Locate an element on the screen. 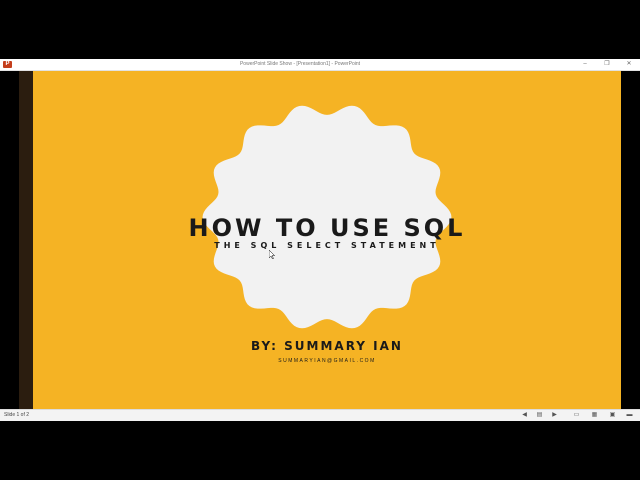  slide-subtitle: THE SQL SELECT STATEMENT is located at coordinates (327, 245).